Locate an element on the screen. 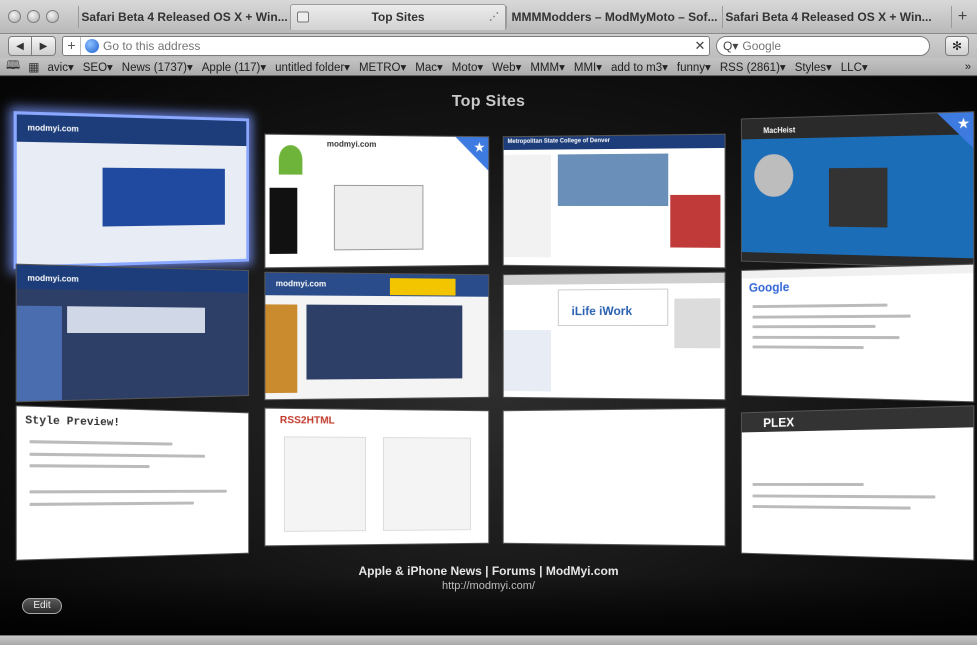 This screenshot has height=645, width=977. search-engine-icon: Q▾ is located at coordinates (730, 46).